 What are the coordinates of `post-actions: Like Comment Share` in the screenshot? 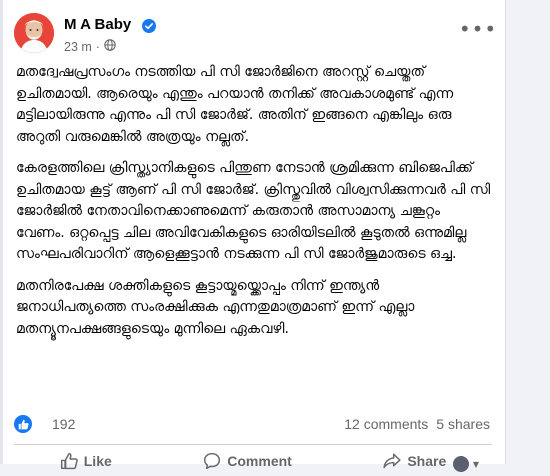 It's located at (253, 464).